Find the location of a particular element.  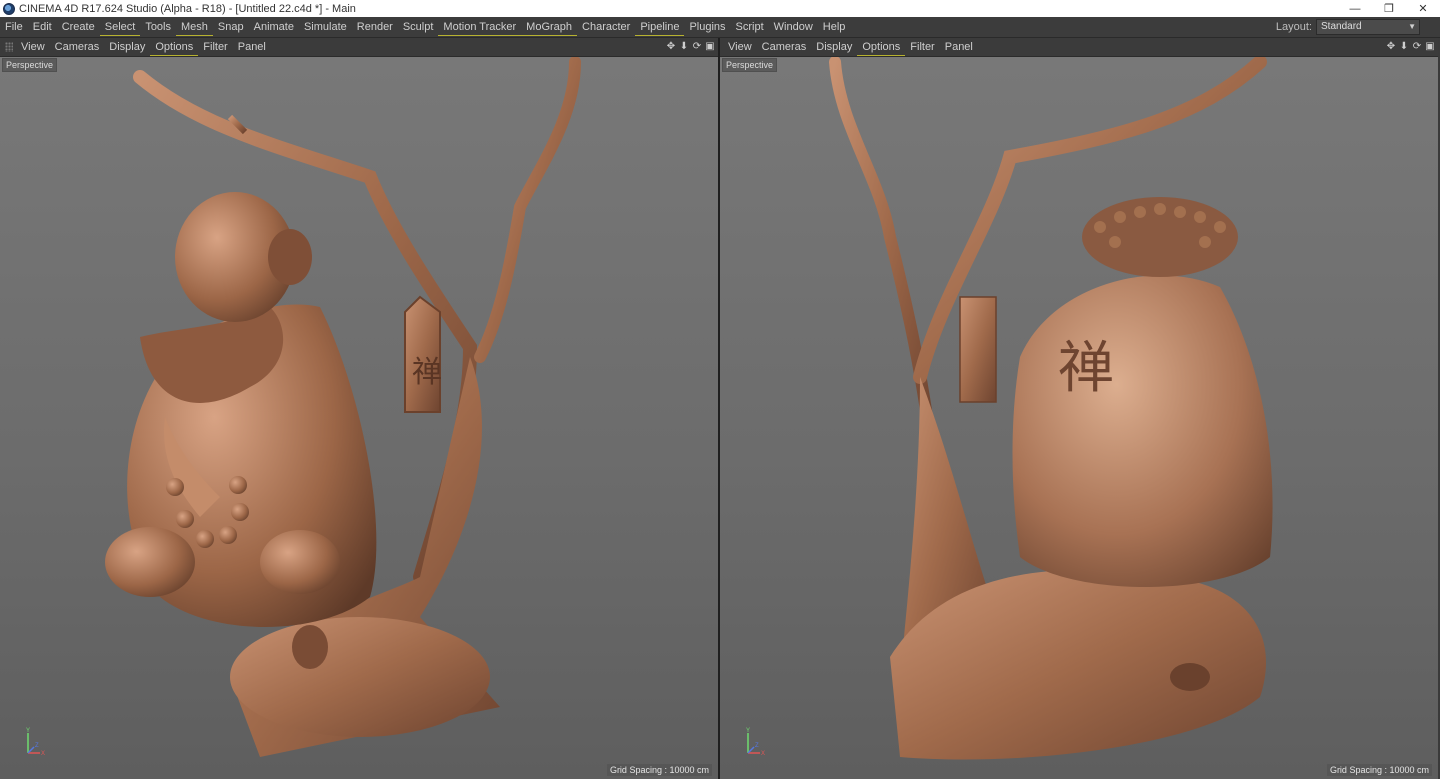

menu-sculpt: Sculpt is located at coordinates (418, 27).